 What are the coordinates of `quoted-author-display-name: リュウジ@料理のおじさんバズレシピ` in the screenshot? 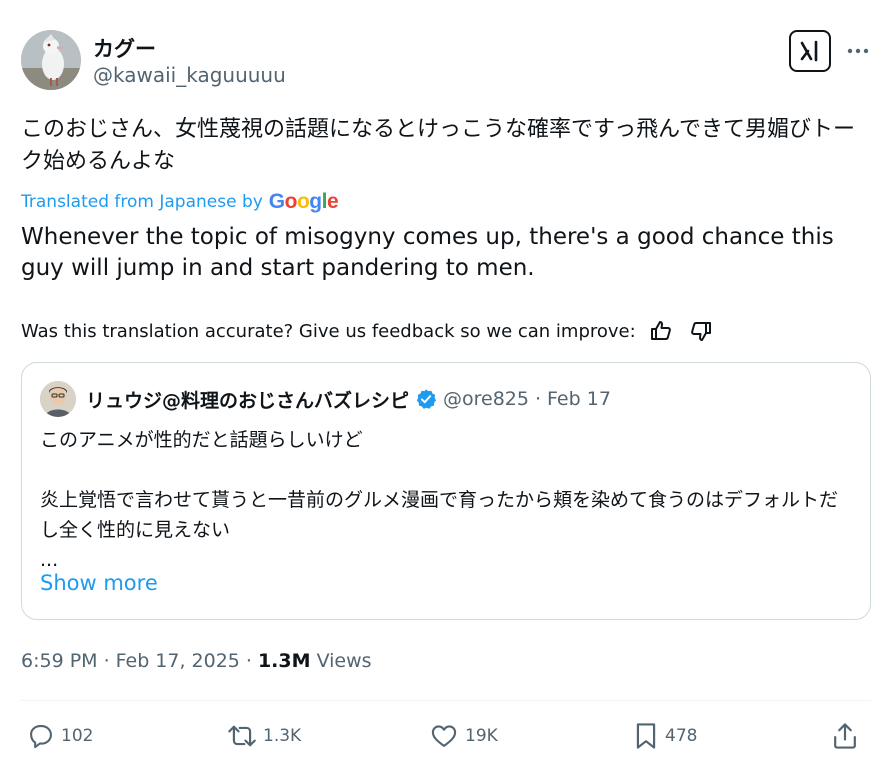 It's located at (247, 399).